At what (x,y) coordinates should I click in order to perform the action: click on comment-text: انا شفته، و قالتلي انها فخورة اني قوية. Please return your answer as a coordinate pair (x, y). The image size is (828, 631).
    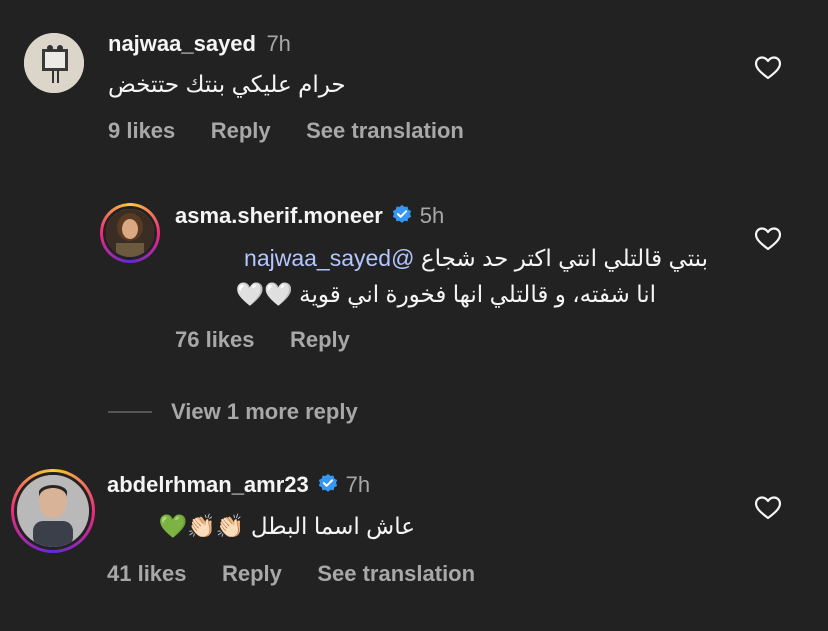
    Looking at the image, I should click on (477, 294).